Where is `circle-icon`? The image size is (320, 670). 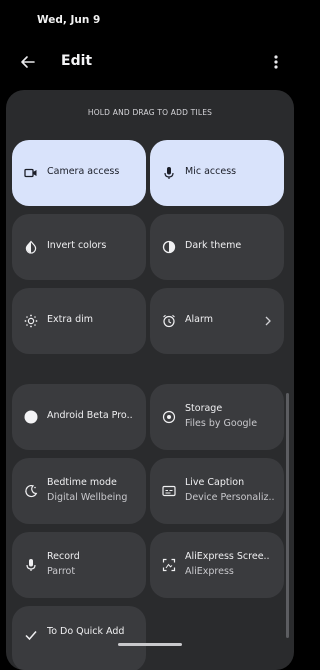 circle-icon is located at coordinates (31, 417).